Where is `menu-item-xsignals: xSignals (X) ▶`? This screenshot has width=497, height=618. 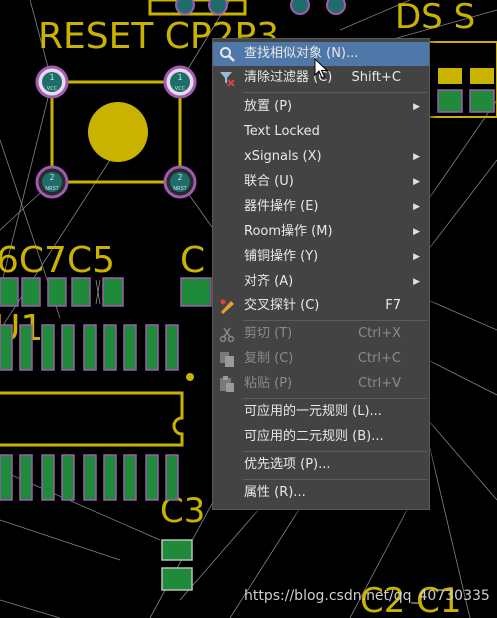
menu-item-xsignals: xSignals (X) ▶ is located at coordinates (321, 157).